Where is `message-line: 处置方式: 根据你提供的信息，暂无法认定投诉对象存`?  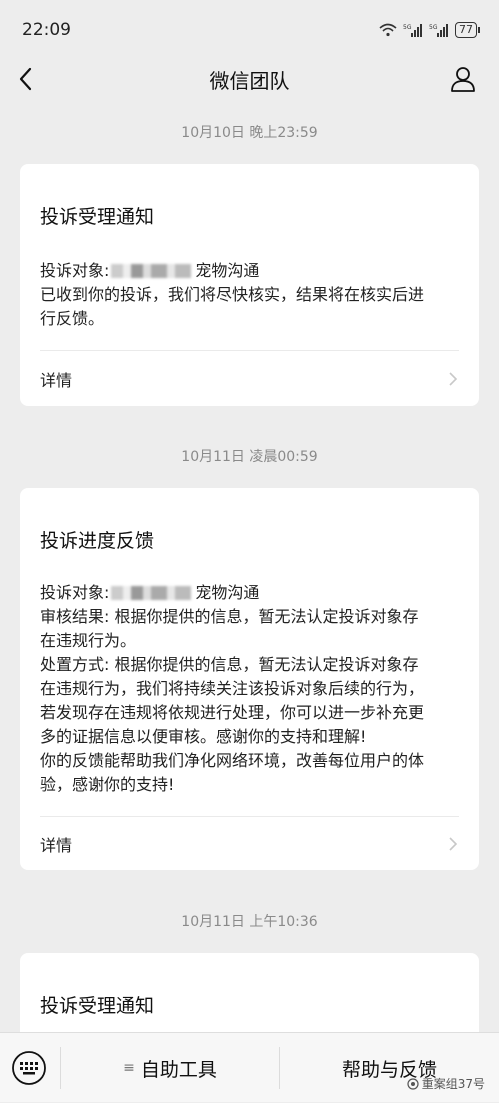
message-line: 处置方式: 根据你提供的信息，暂无法认定投诉对象存 is located at coordinates (229, 664).